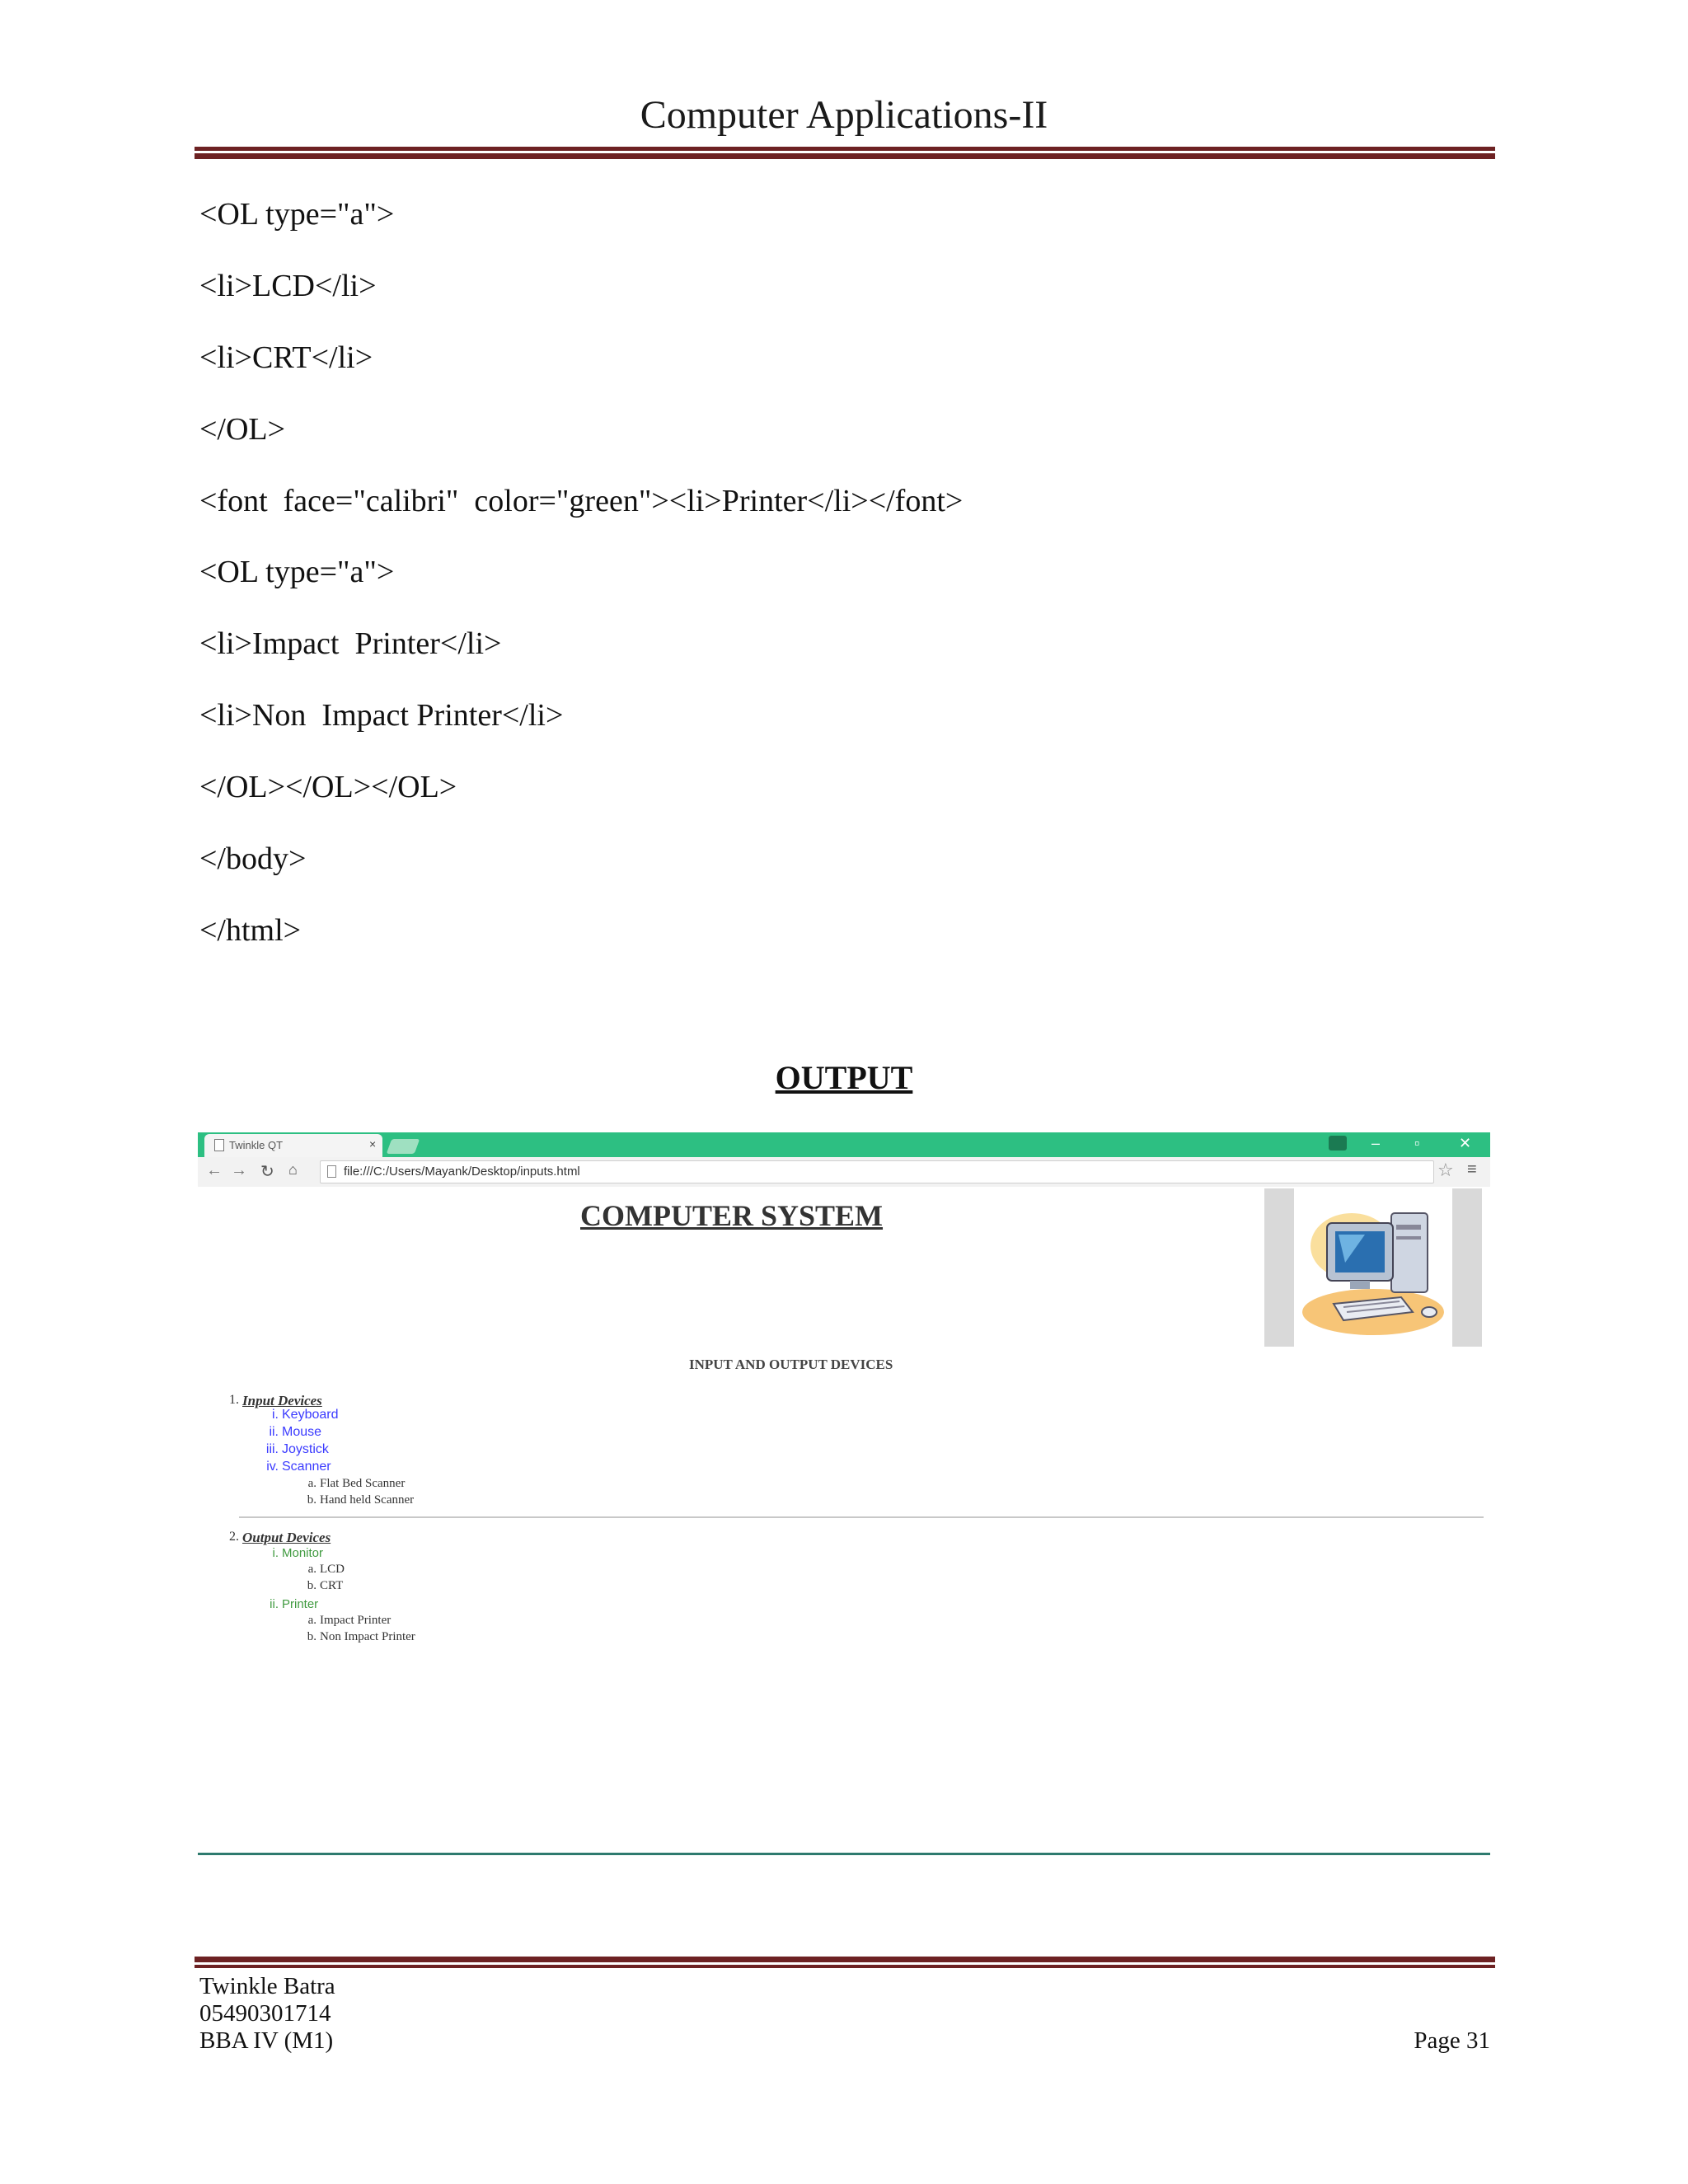  What do you see at coordinates (350, 643) in the screenshot?
I see `code-line: <li>Impact Printer</li>` at bounding box center [350, 643].